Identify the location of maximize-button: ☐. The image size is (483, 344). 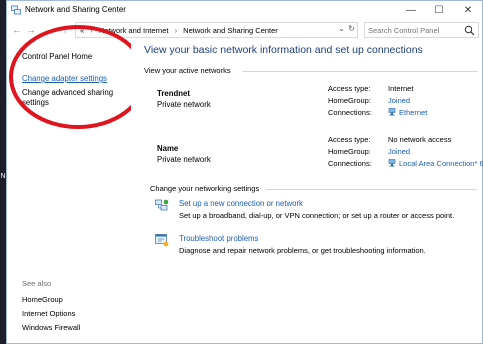
(439, 10).